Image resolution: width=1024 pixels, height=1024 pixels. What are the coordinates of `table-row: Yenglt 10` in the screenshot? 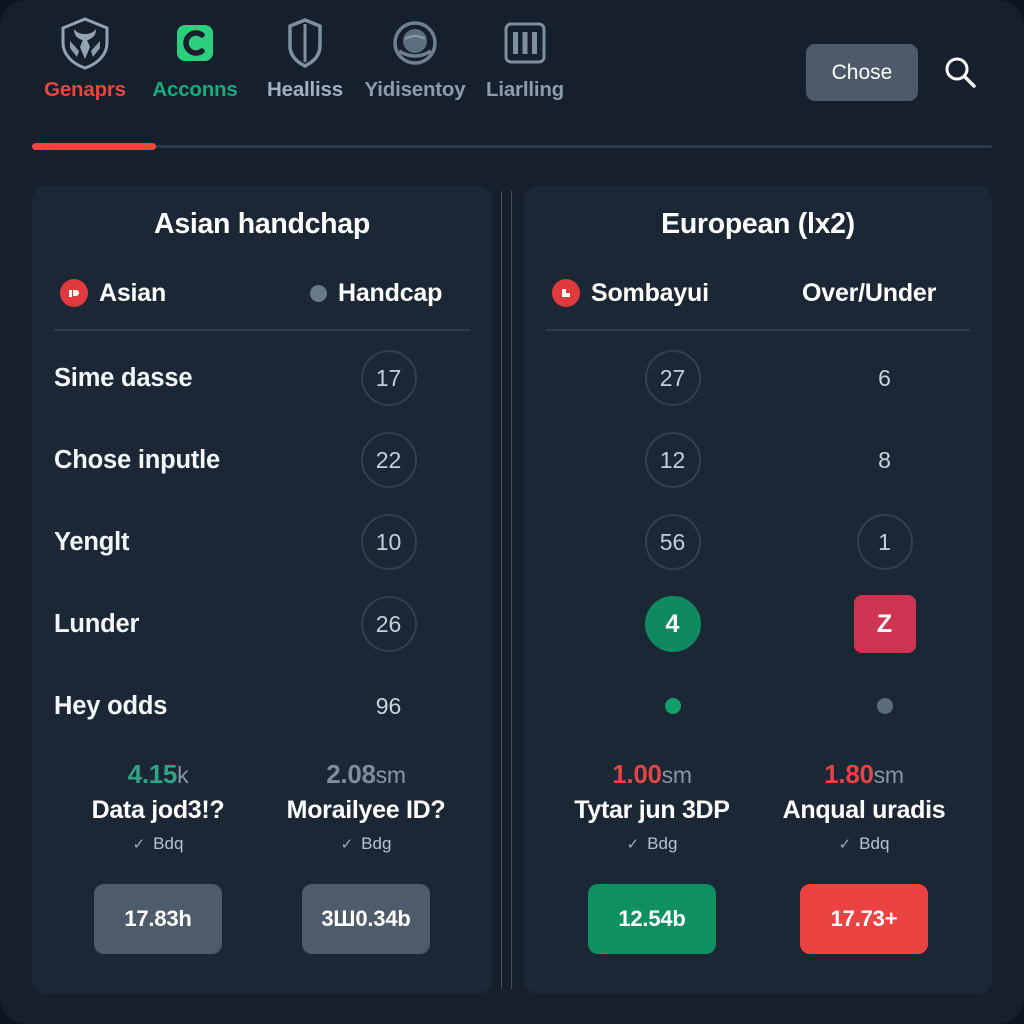 It's located at (262, 542).